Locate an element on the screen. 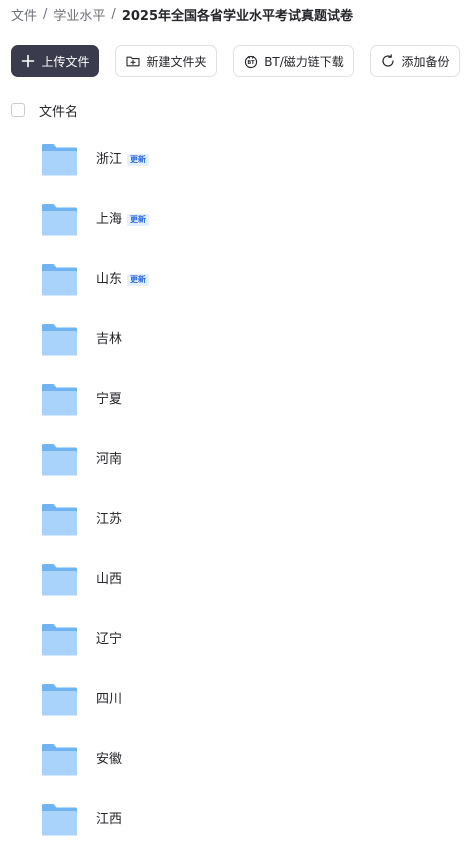  bt-download-button: BT BT/磁力链下载 is located at coordinates (293, 61).